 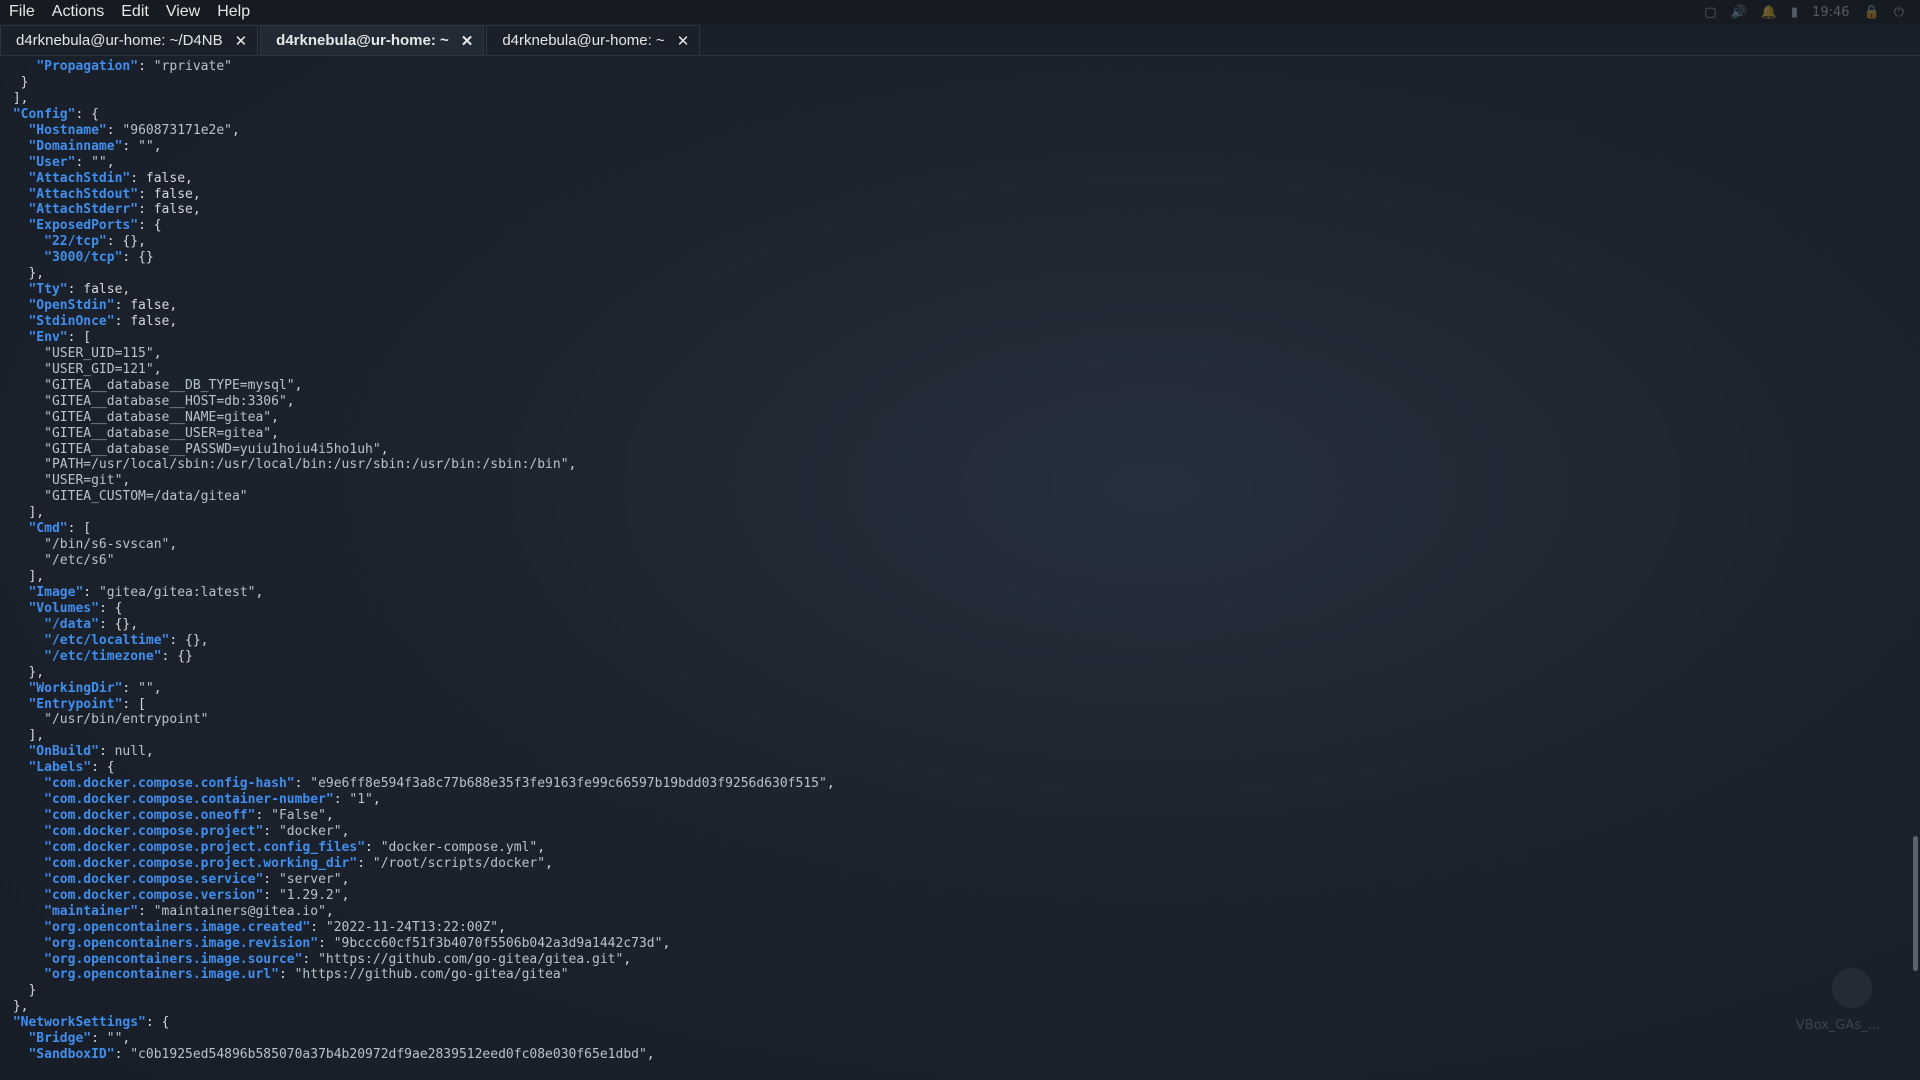 I want to click on terminal-line: "OpenStdin": false,, so click(x=952, y=306).